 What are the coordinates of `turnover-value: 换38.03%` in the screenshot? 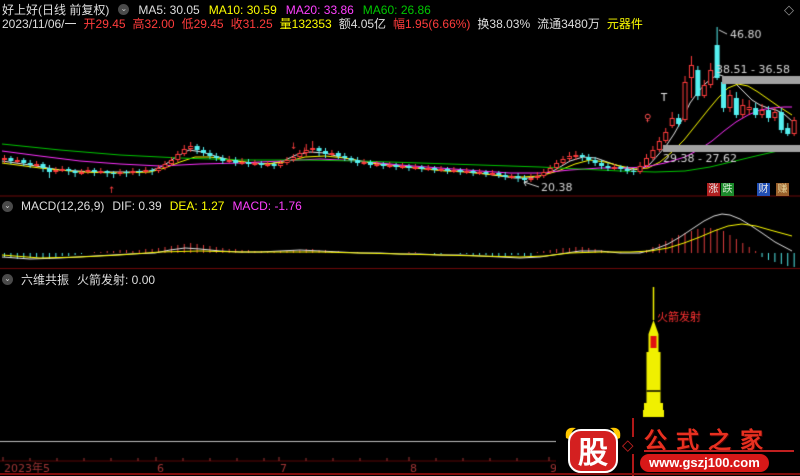 It's located at (504, 24).